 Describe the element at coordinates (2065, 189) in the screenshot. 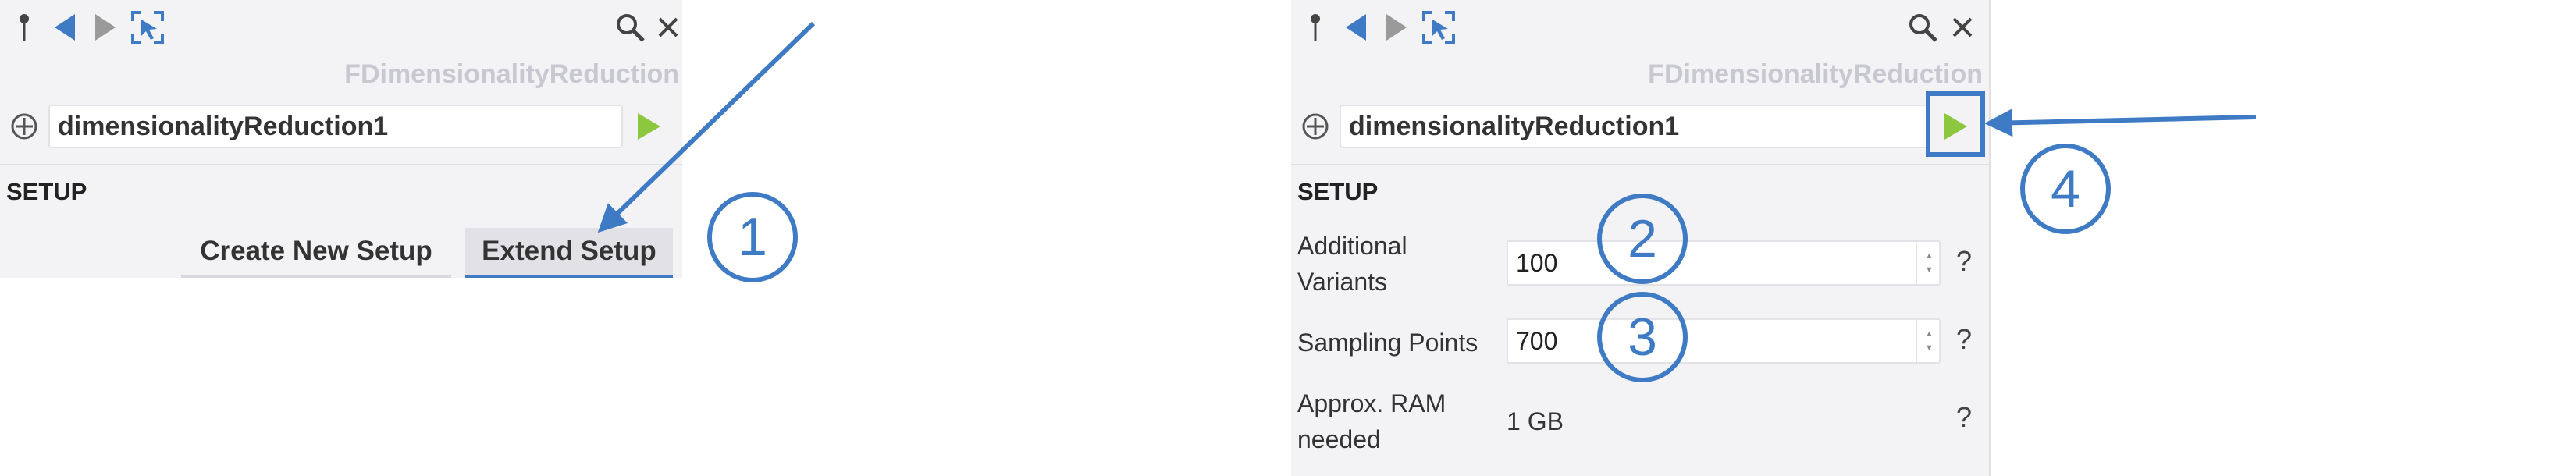

I see `callout-4: 4` at that location.